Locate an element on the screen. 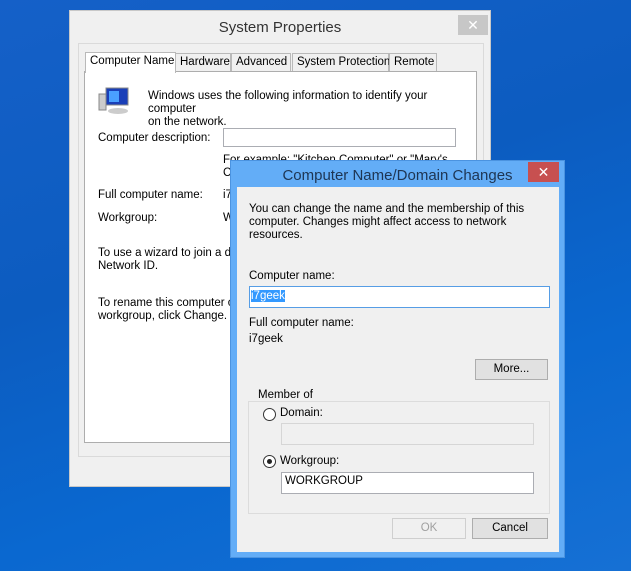  workgroup-radio is located at coordinates (269, 461).